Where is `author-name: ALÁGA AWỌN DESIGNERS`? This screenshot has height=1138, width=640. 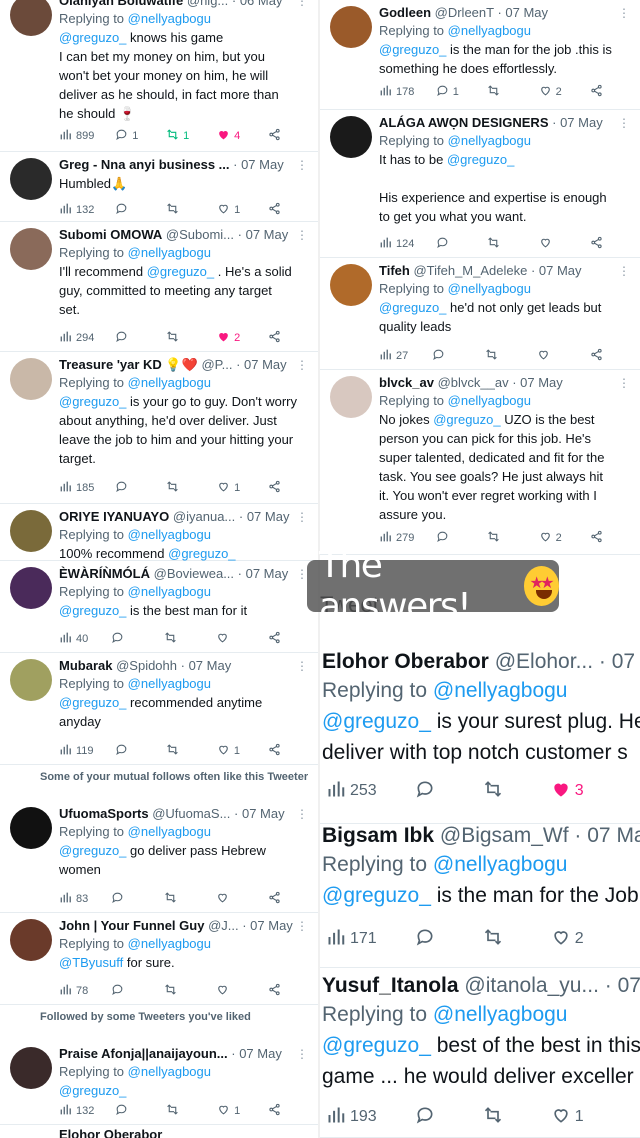
author-name: ALÁGA AWỌN DESIGNERS is located at coordinates (464, 122).